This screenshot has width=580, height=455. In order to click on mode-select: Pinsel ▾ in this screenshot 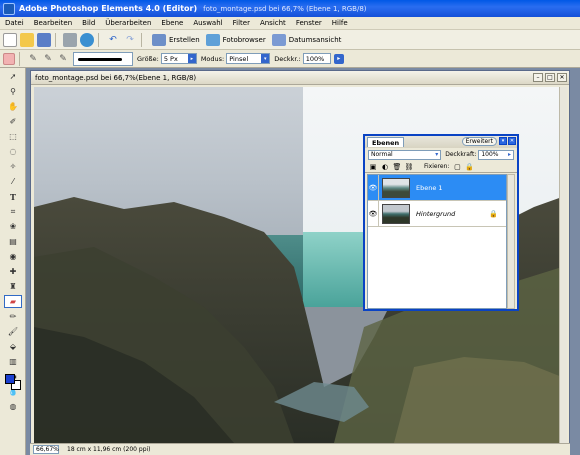, I will do `click(248, 58)`.